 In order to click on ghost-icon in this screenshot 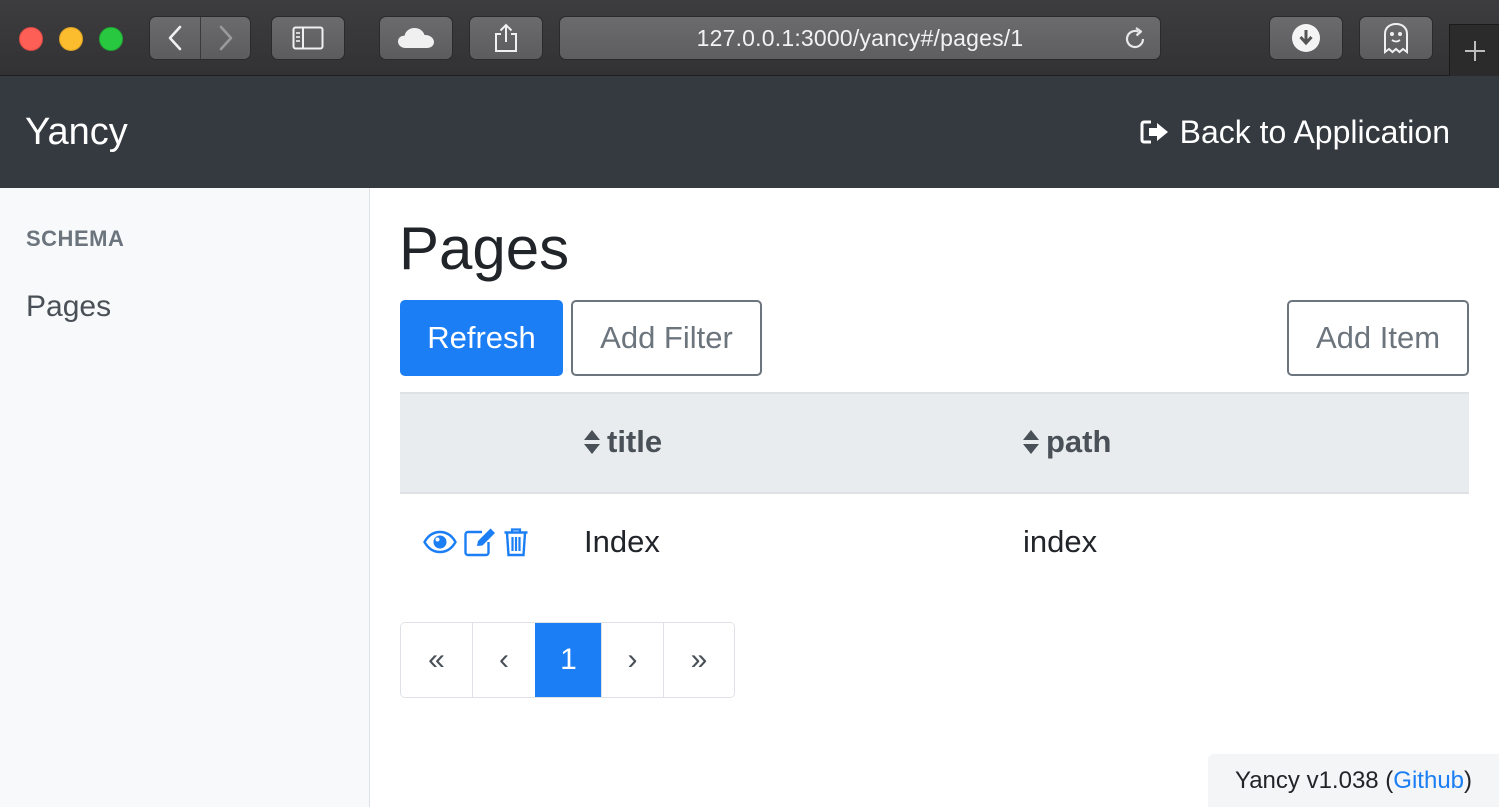, I will do `click(1396, 38)`.